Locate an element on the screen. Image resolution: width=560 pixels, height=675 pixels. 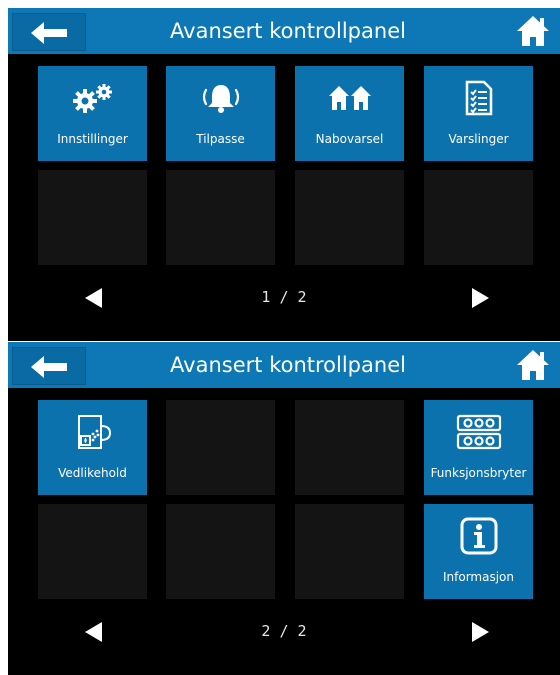
tile-nabovarsel: Nabovarsel is located at coordinates (349, 113).